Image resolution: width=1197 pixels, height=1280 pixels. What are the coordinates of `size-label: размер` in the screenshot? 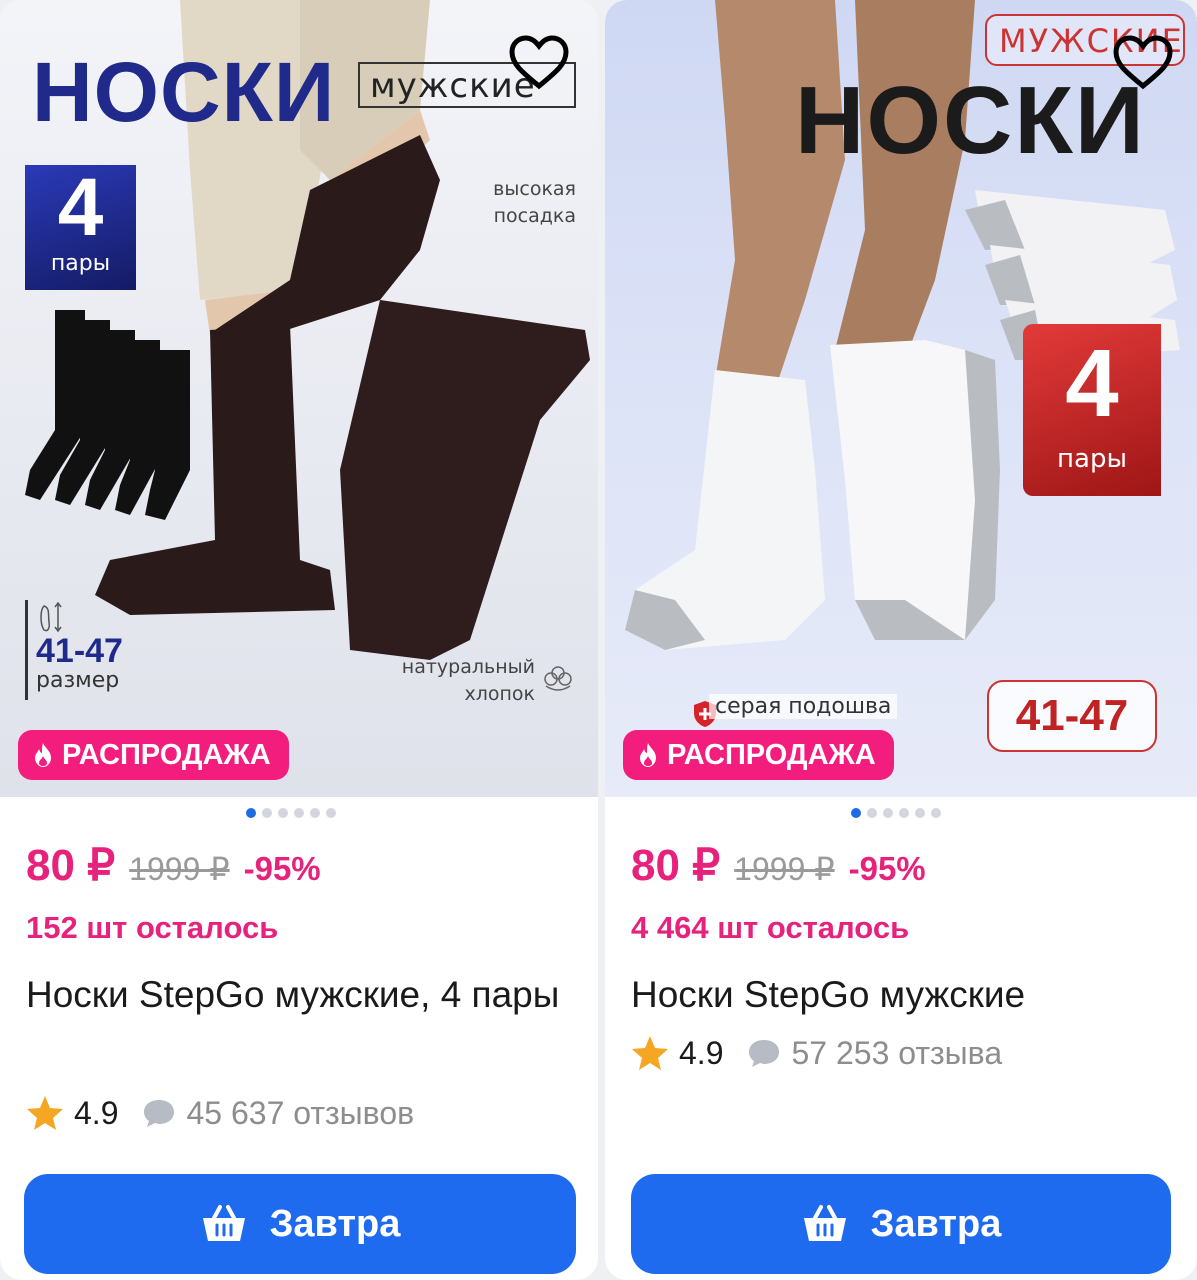 It's located at (78, 680).